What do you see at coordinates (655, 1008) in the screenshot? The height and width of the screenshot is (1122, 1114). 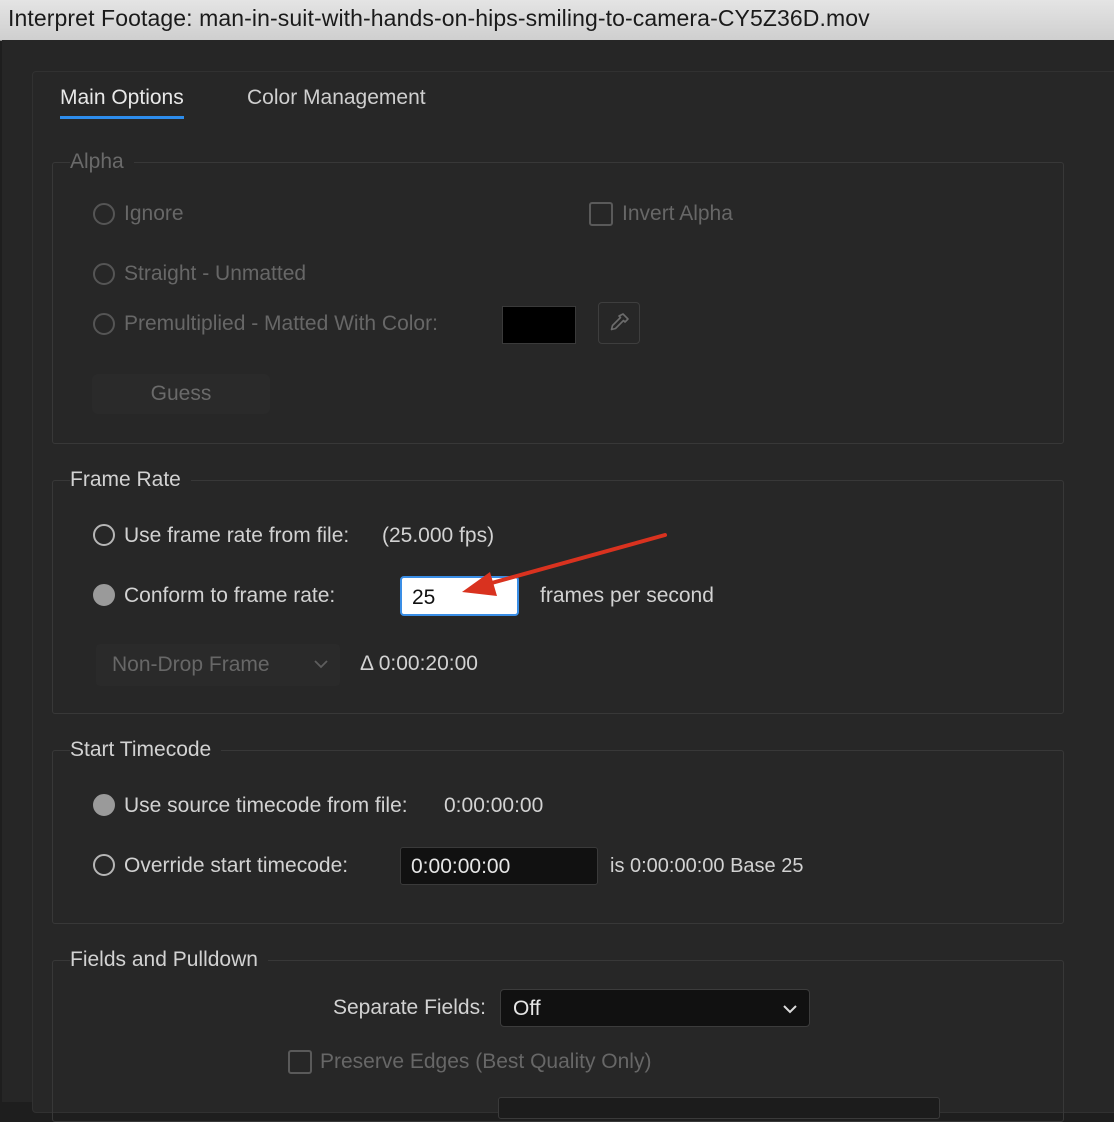 I see `separate-fields-select: Off` at bounding box center [655, 1008].